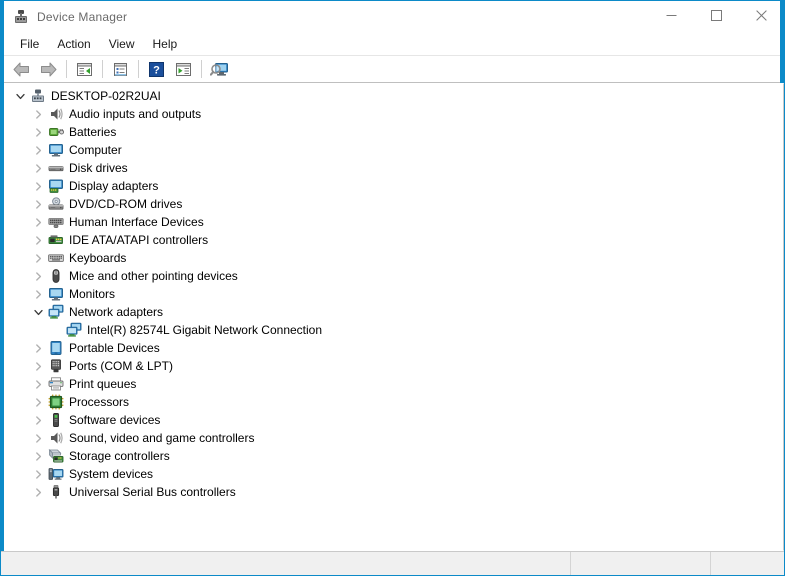 Image resolution: width=785 pixels, height=576 pixels. I want to click on menu-item-view: View, so click(122, 44).